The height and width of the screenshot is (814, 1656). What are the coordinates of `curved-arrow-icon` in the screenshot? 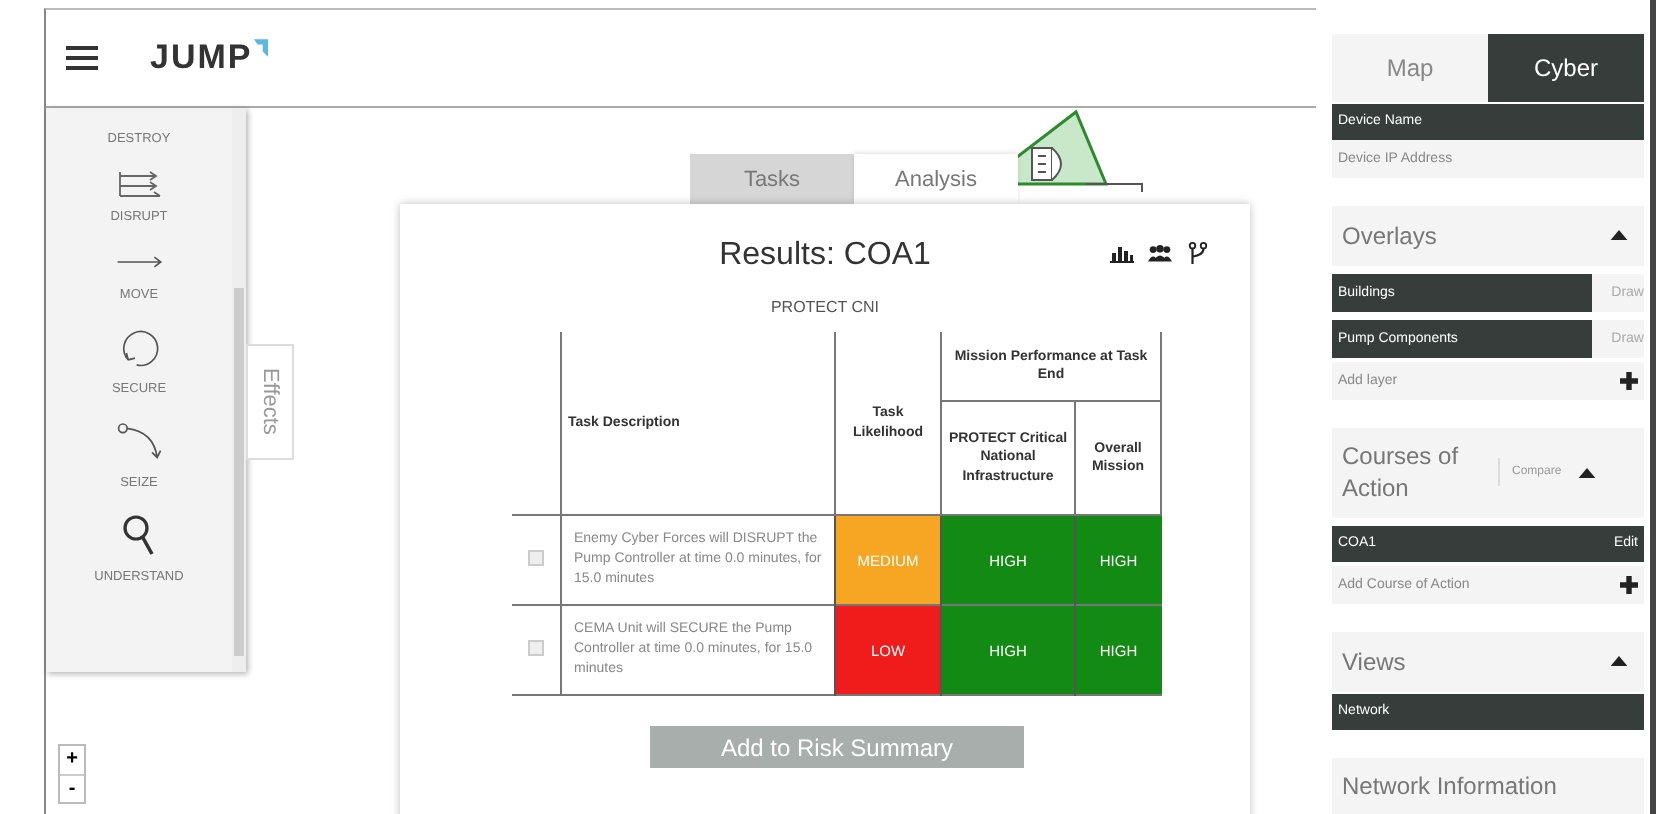 It's located at (139, 442).